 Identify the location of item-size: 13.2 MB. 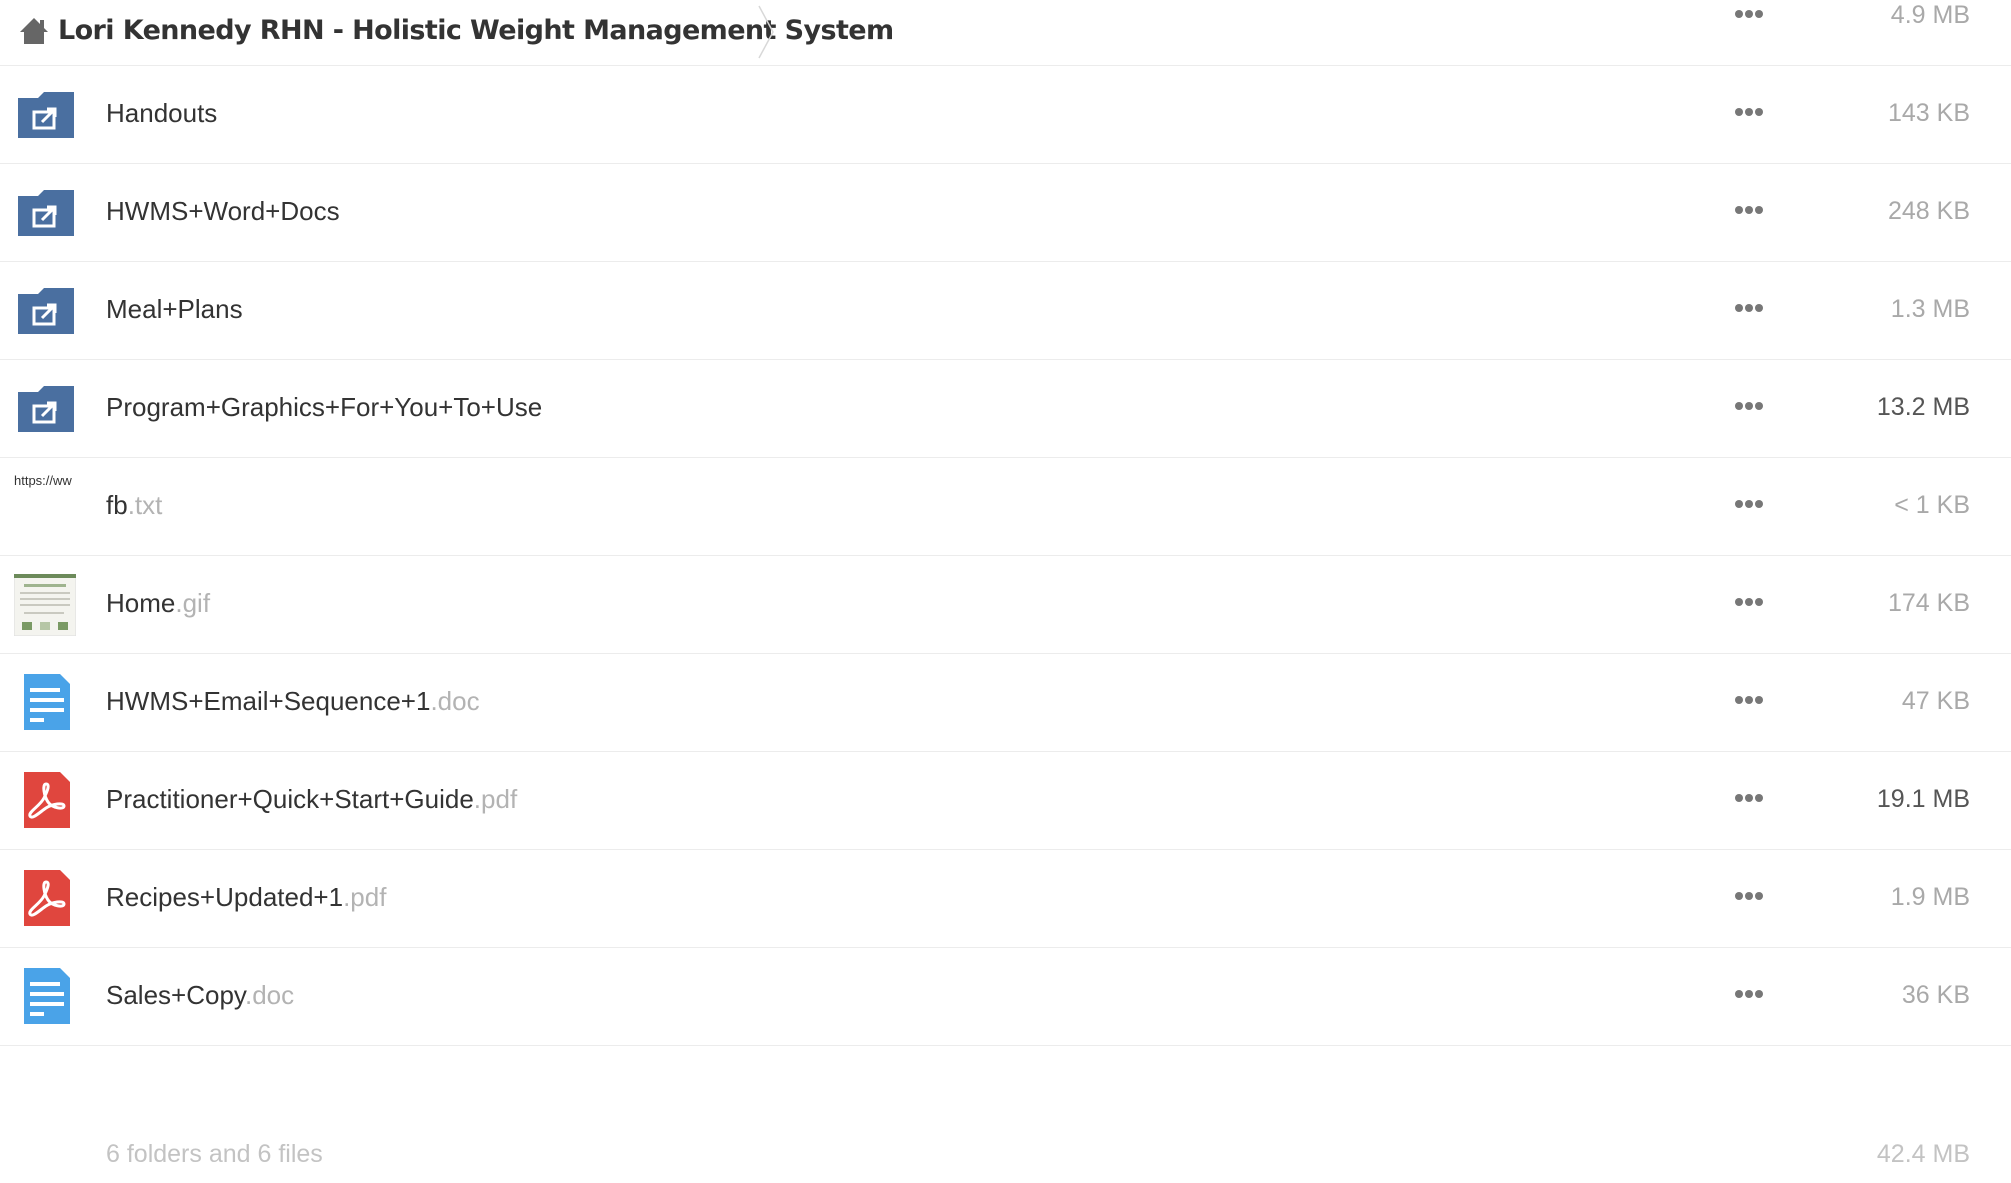
(1923, 407).